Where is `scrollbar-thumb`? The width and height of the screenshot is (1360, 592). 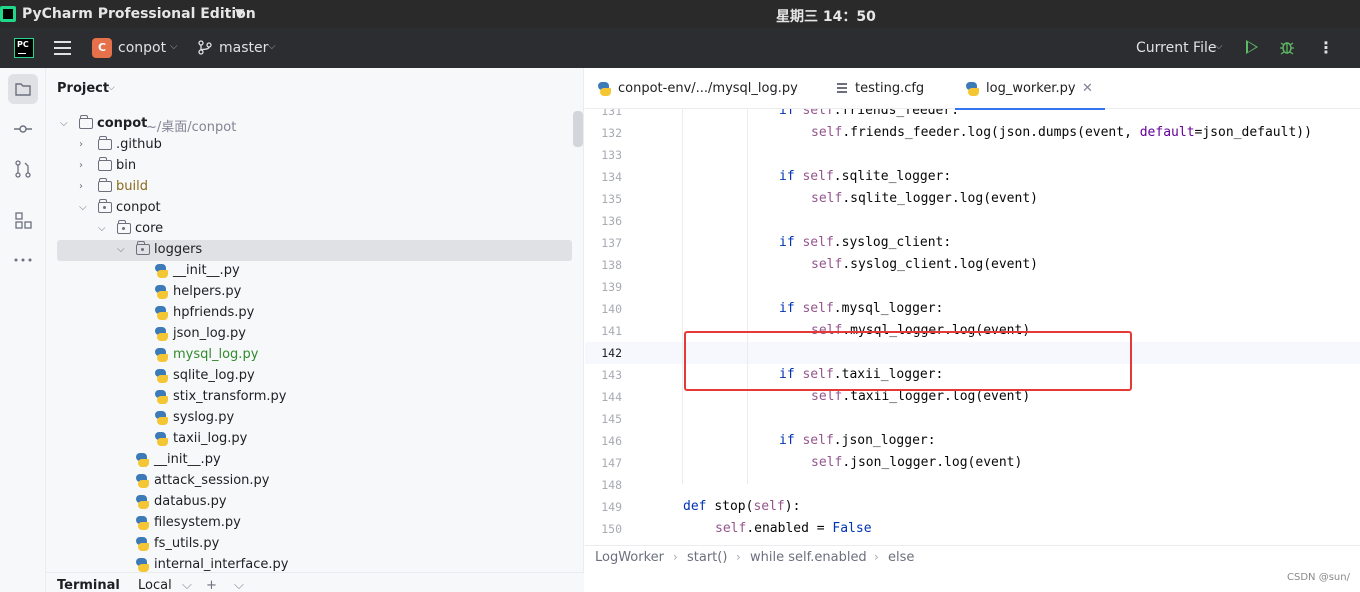 scrollbar-thumb is located at coordinates (578, 129).